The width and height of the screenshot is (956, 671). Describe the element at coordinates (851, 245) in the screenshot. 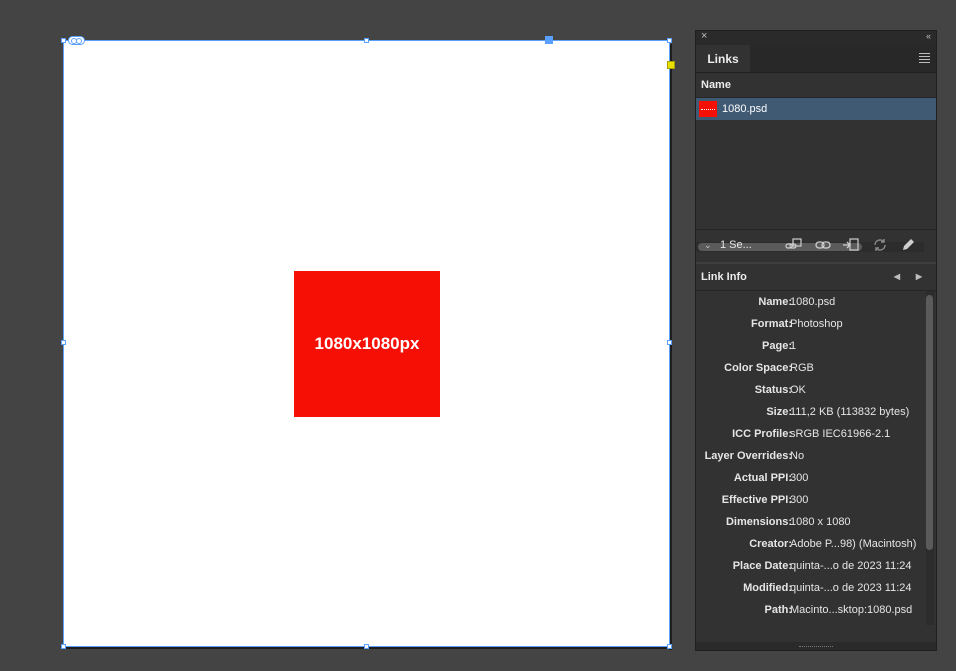

I see `go-to-link-icon` at that location.